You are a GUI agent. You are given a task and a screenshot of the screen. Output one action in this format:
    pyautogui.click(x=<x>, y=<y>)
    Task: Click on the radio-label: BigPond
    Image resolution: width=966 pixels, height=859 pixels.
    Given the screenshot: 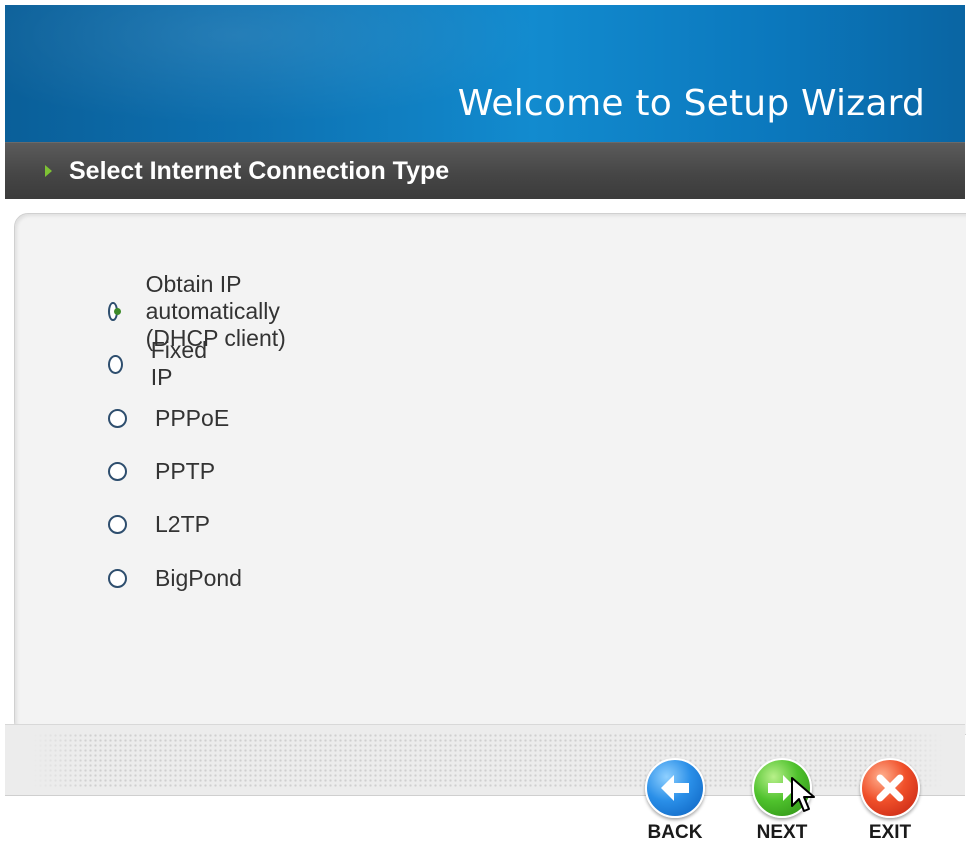 What is the action you would take?
    pyautogui.click(x=198, y=577)
    